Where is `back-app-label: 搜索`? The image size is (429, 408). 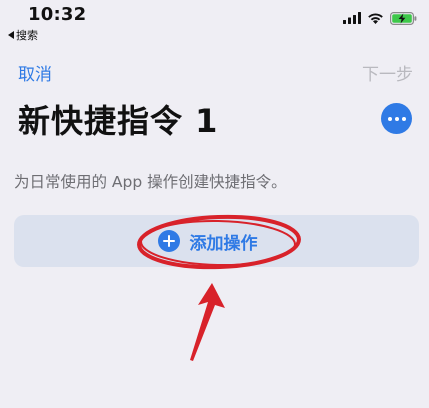 back-app-label: 搜索 is located at coordinates (27, 35).